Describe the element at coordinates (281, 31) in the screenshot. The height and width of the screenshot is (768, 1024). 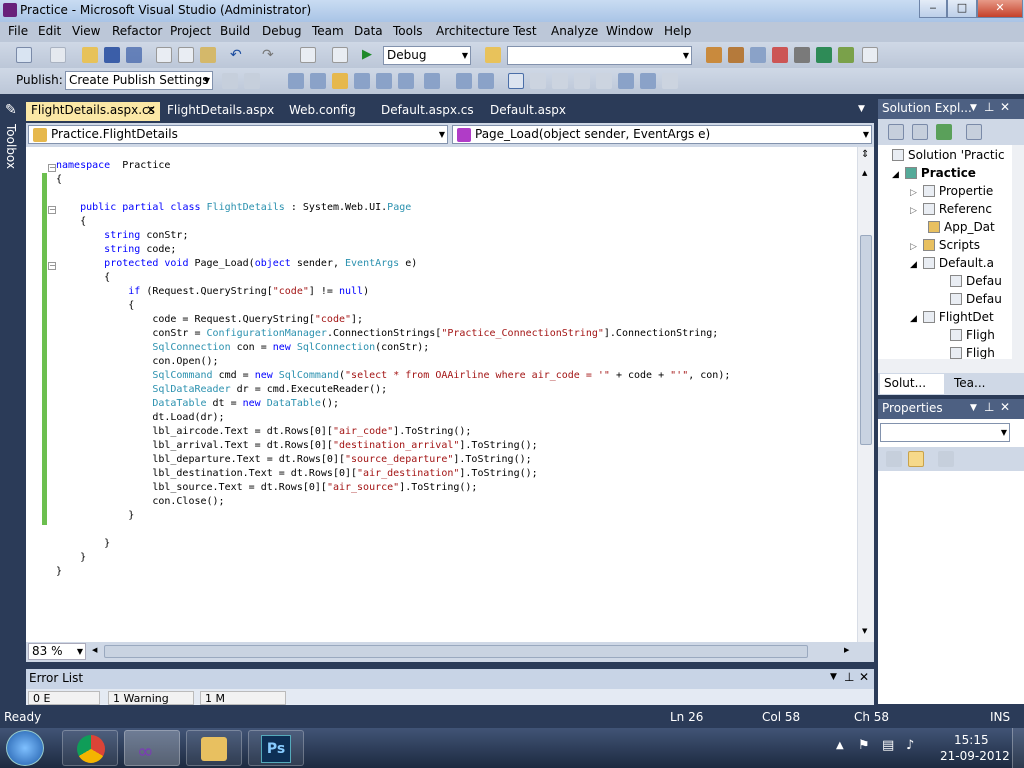
I see `menu-debug: Debug` at that location.